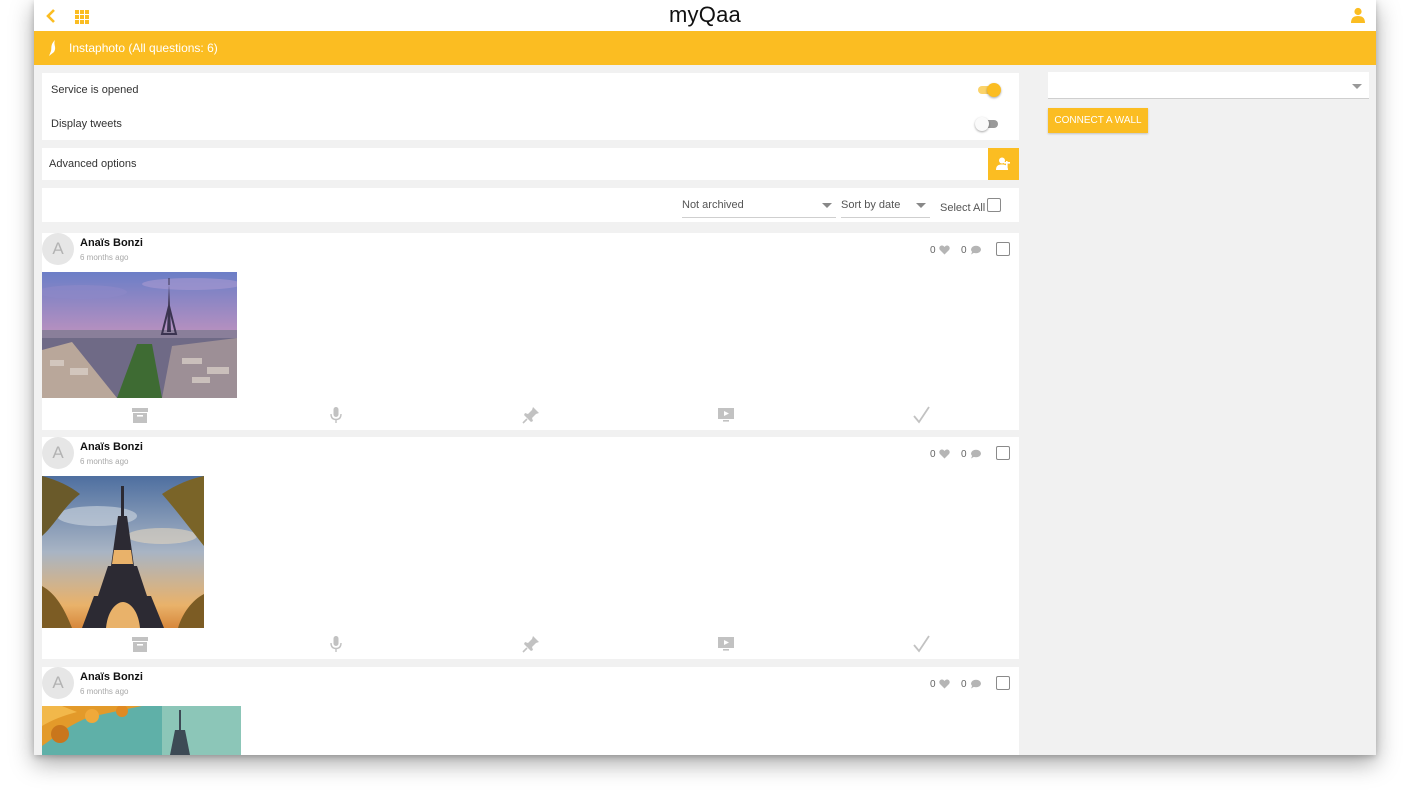 The width and height of the screenshot is (1410, 793). I want to click on settings-panel: Service is opened Display tweets, so click(530, 106).